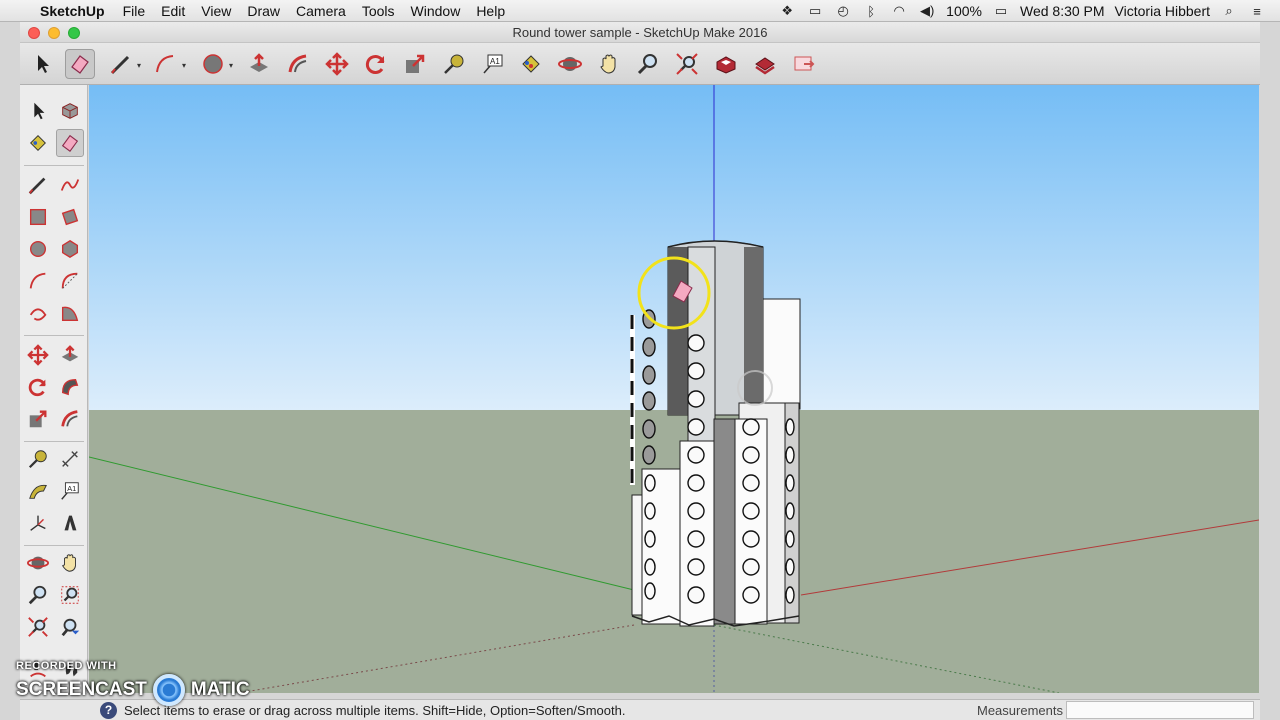 This screenshot has width=1280, height=720. I want to click on toolbar-arc-button, so click(165, 64).